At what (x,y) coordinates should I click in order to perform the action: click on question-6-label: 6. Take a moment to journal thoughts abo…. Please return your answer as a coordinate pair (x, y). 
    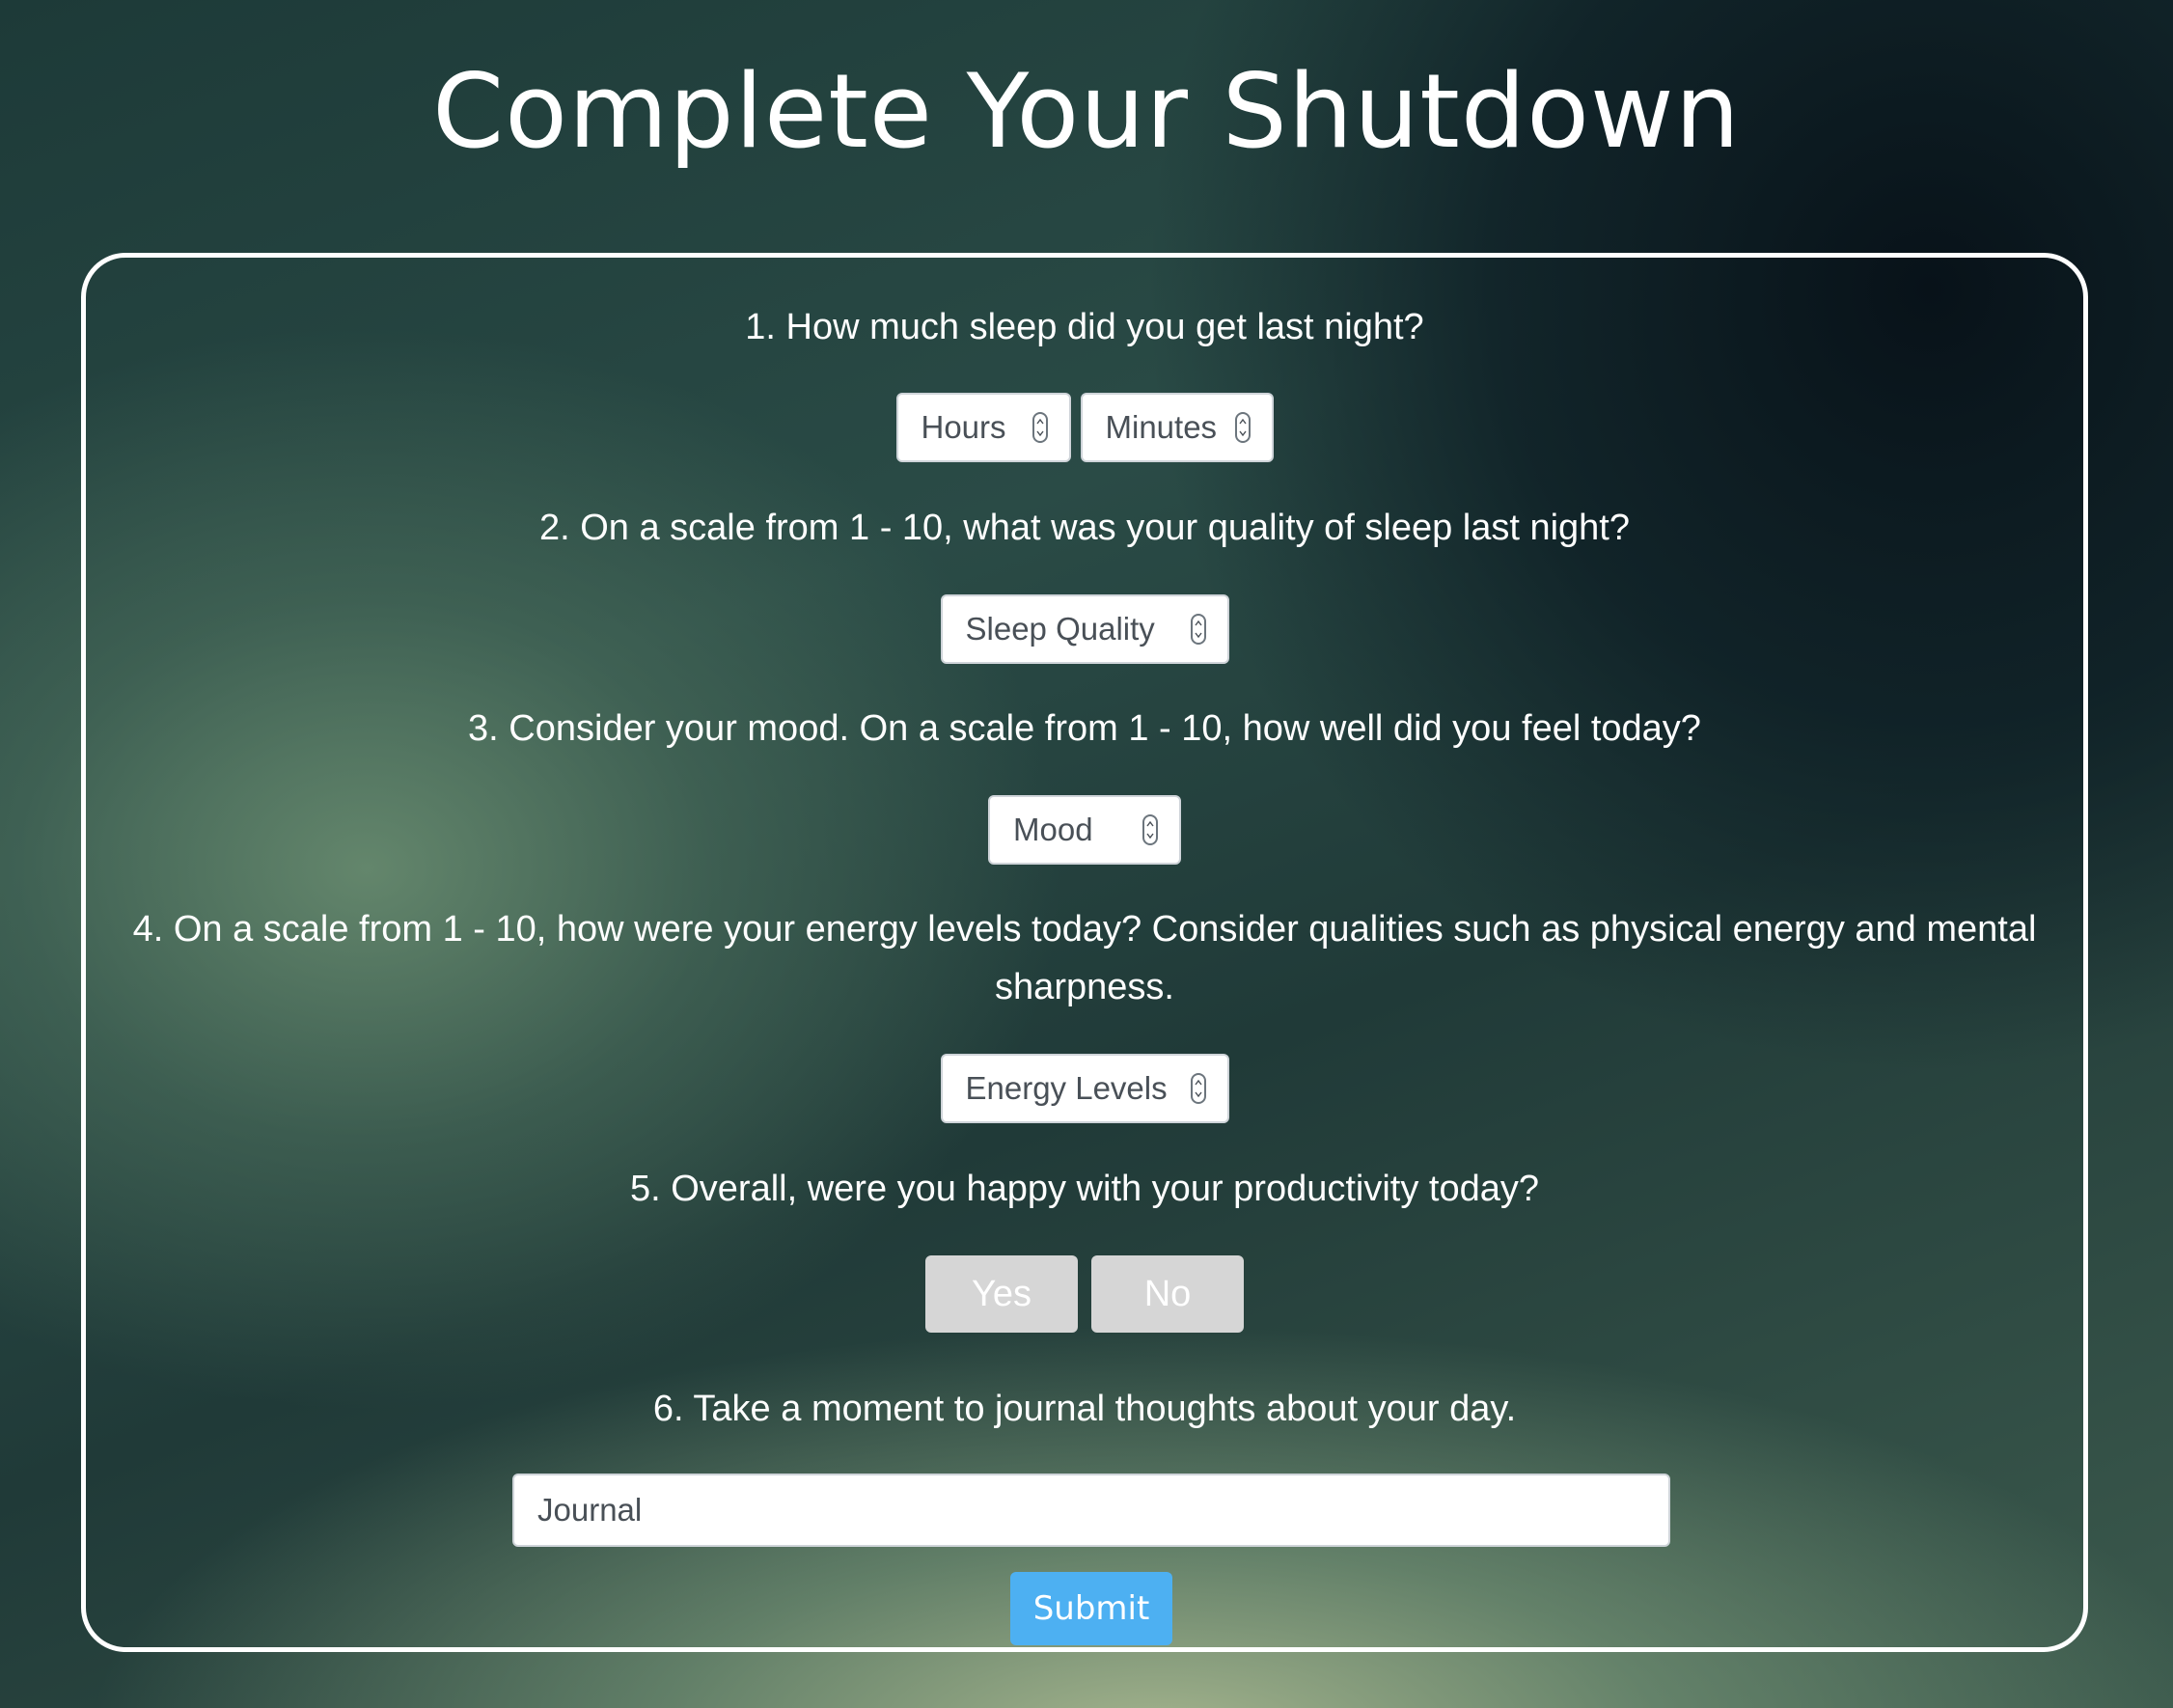
    Looking at the image, I should click on (1085, 1409).